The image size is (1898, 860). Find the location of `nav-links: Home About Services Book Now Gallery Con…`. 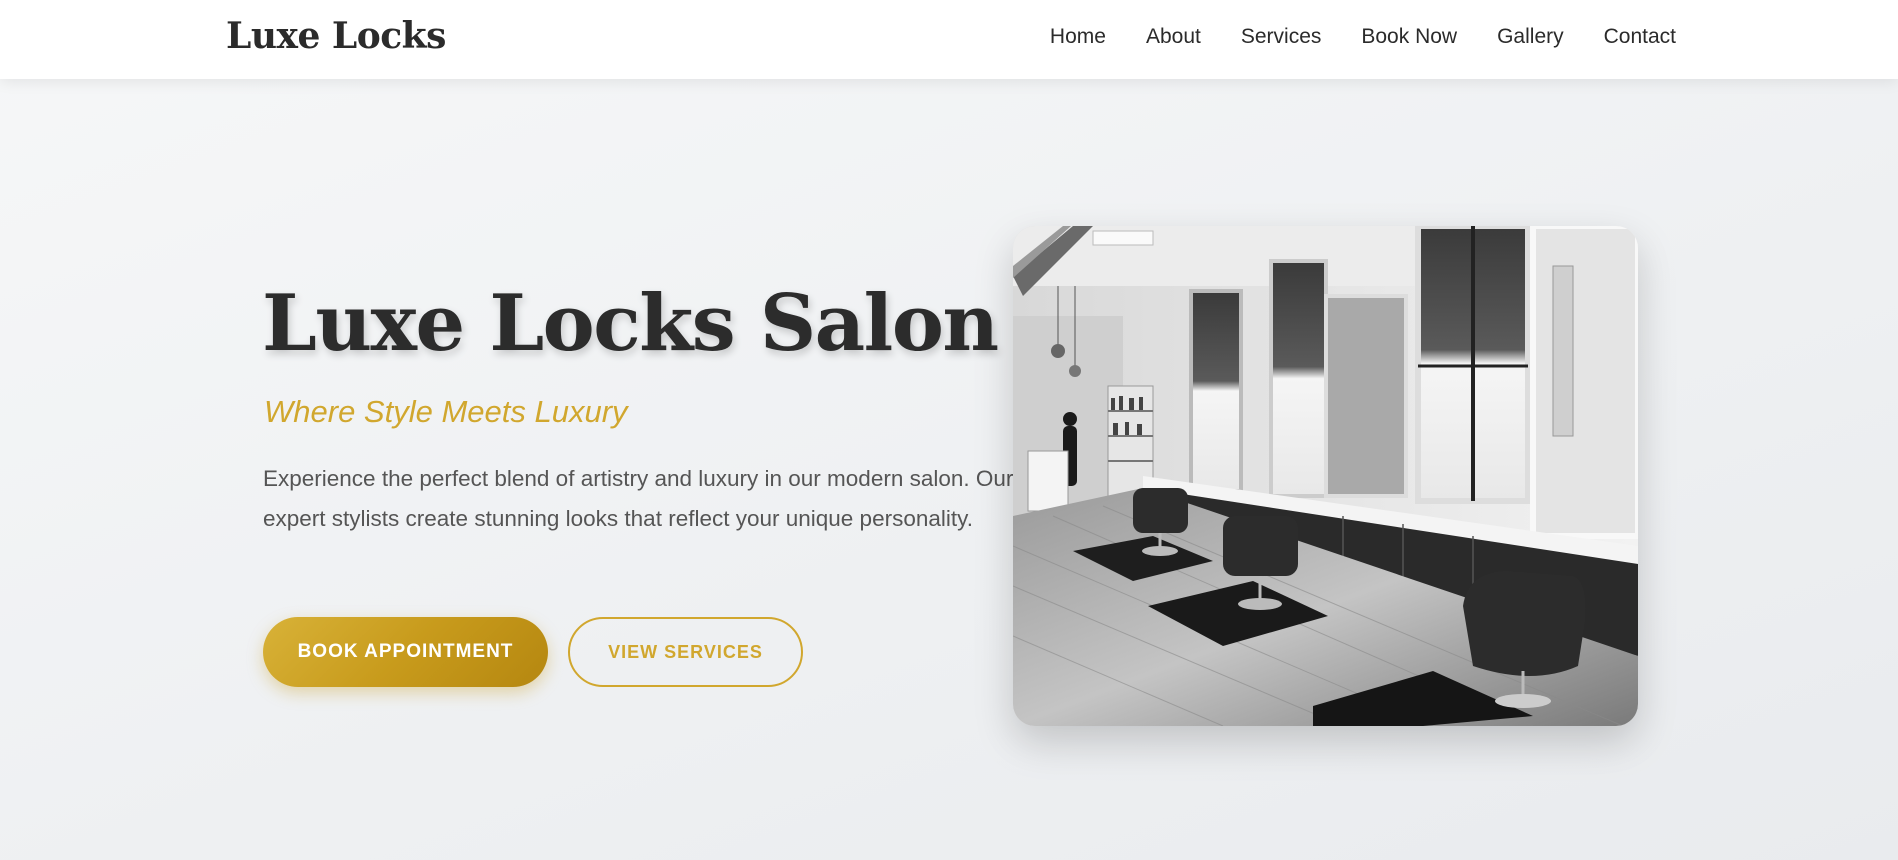

nav-links: Home About Services Book Now Gallery Con… is located at coordinates (1363, 37).